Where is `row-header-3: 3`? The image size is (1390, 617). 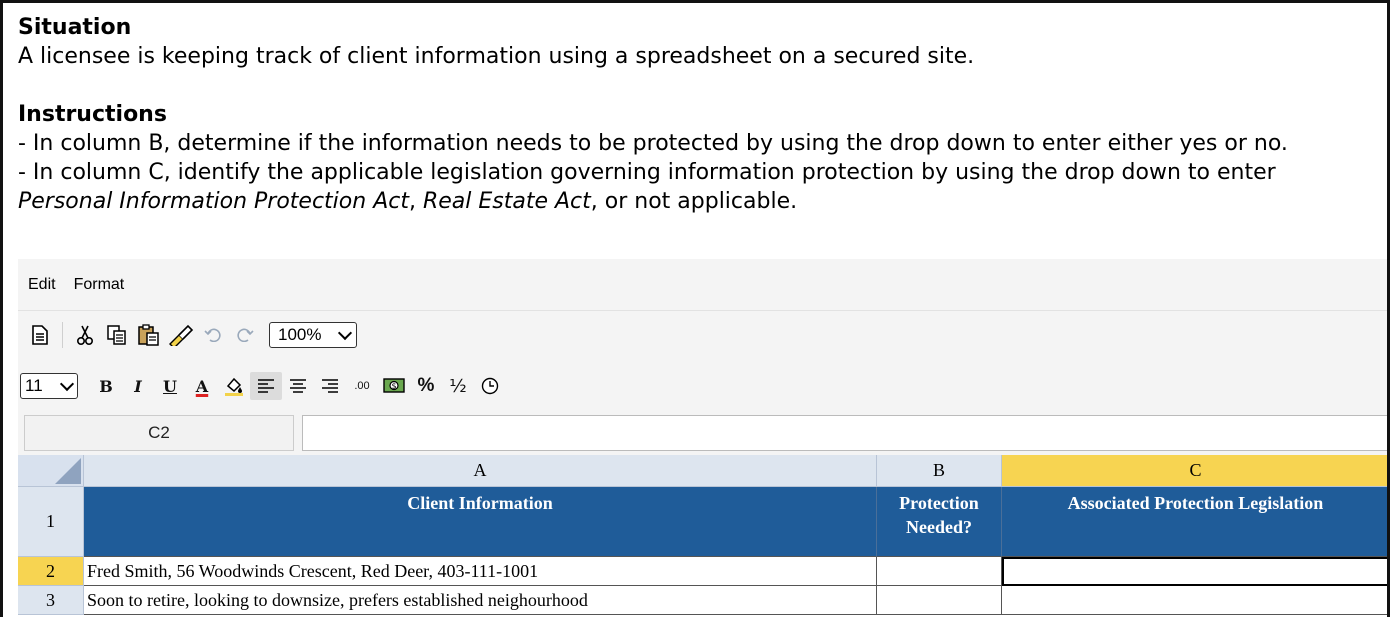 row-header-3: 3 is located at coordinates (51, 600).